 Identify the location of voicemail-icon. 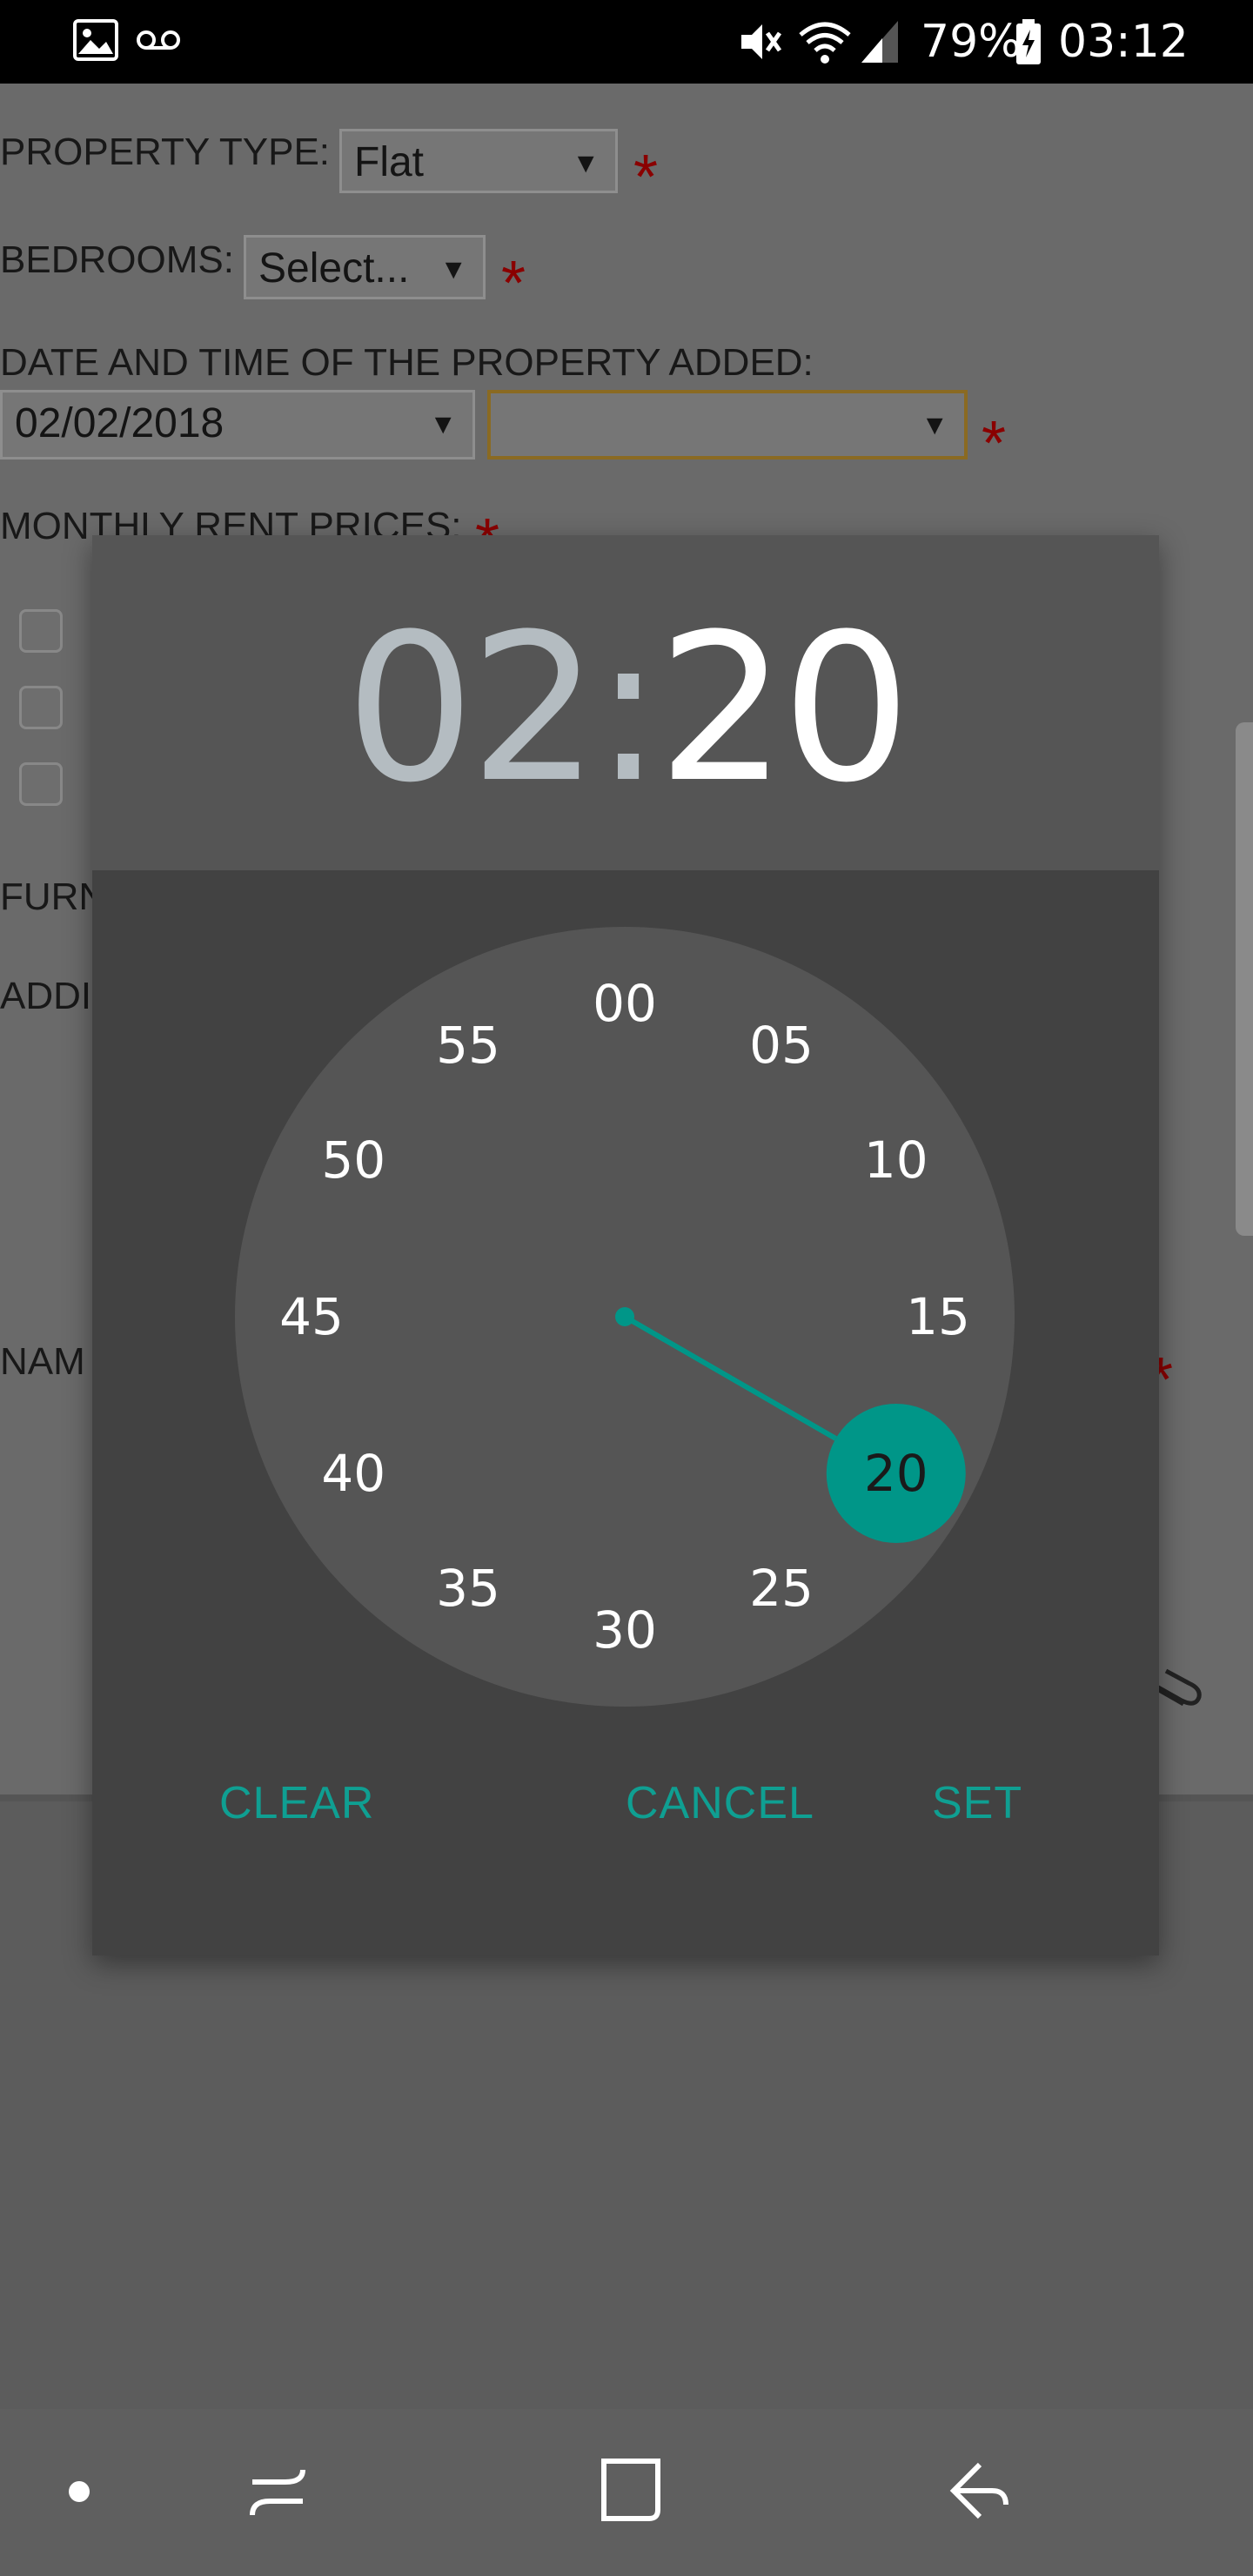
(158, 40).